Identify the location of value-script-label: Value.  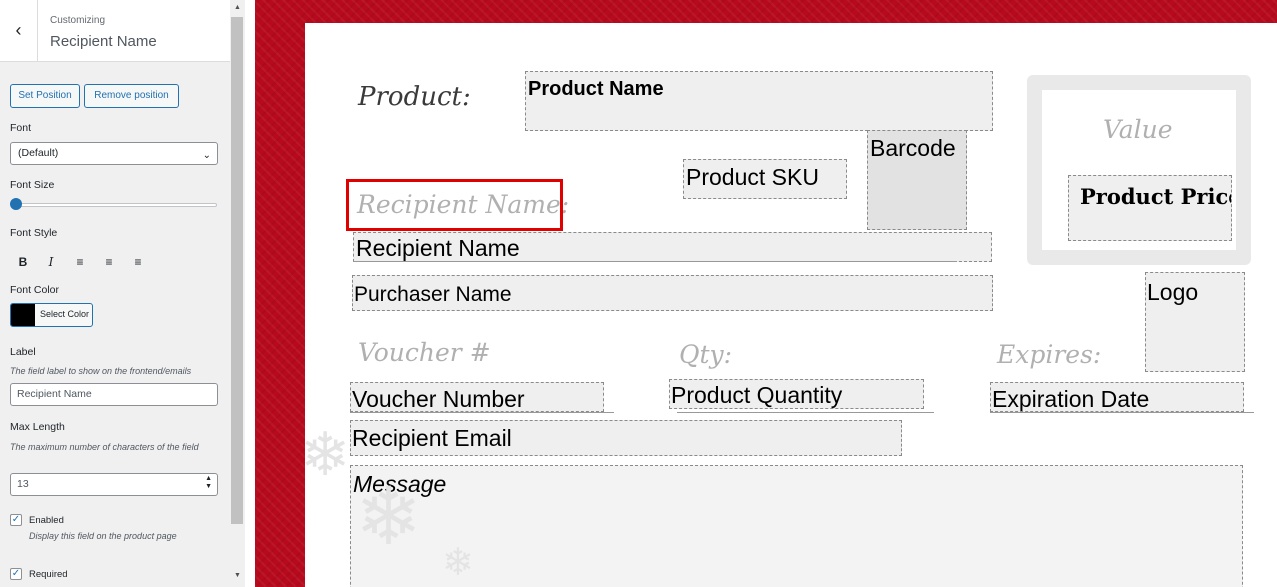
(1138, 129).